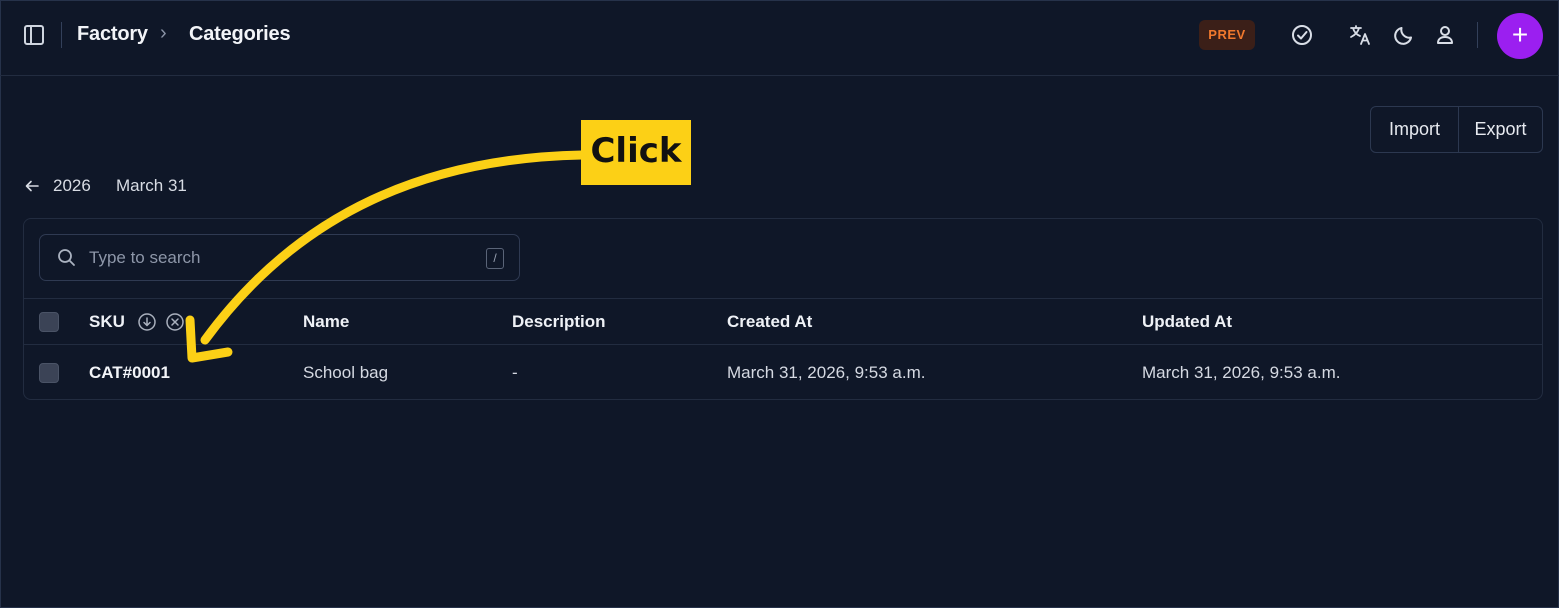 Image resolution: width=1559 pixels, height=608 pixels. What do you see at coordinates (34, 35) in the screenshot?
I see `sidebar-toggle-icon` at bounding box center [34, 35].